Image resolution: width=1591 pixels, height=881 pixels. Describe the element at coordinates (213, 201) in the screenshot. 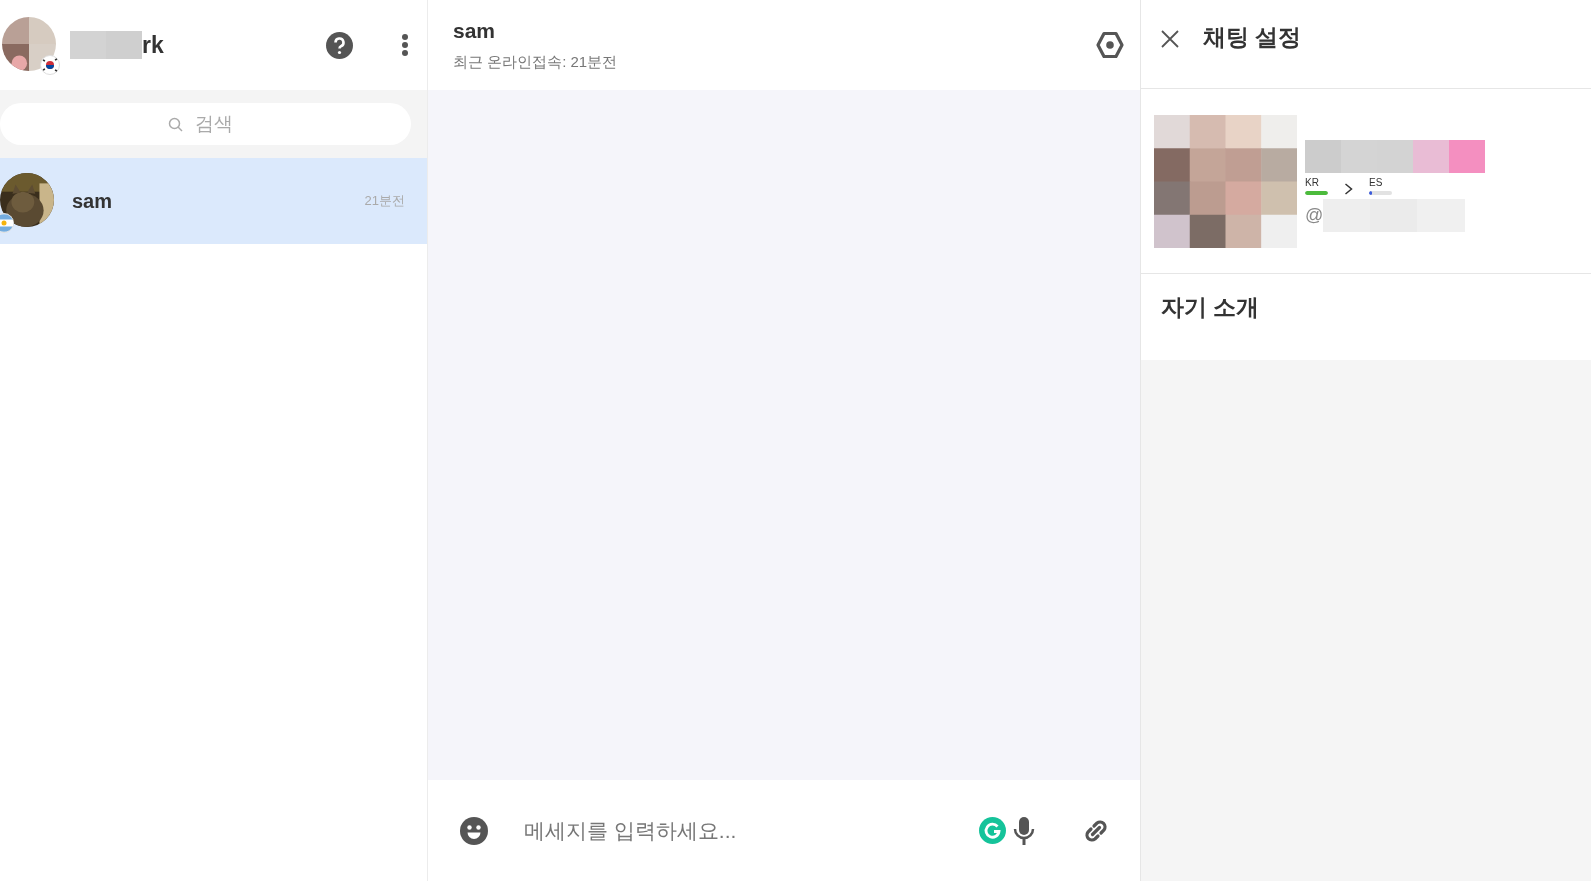

I see `chat-list-item: sam 21분전` at that location.